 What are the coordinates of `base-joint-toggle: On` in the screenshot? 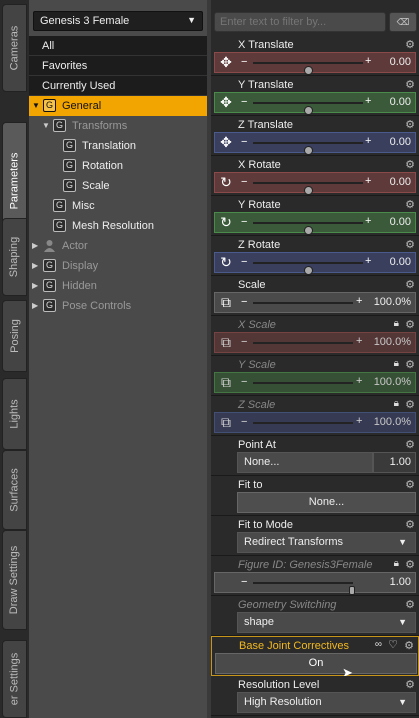 It's located at (316, 663).